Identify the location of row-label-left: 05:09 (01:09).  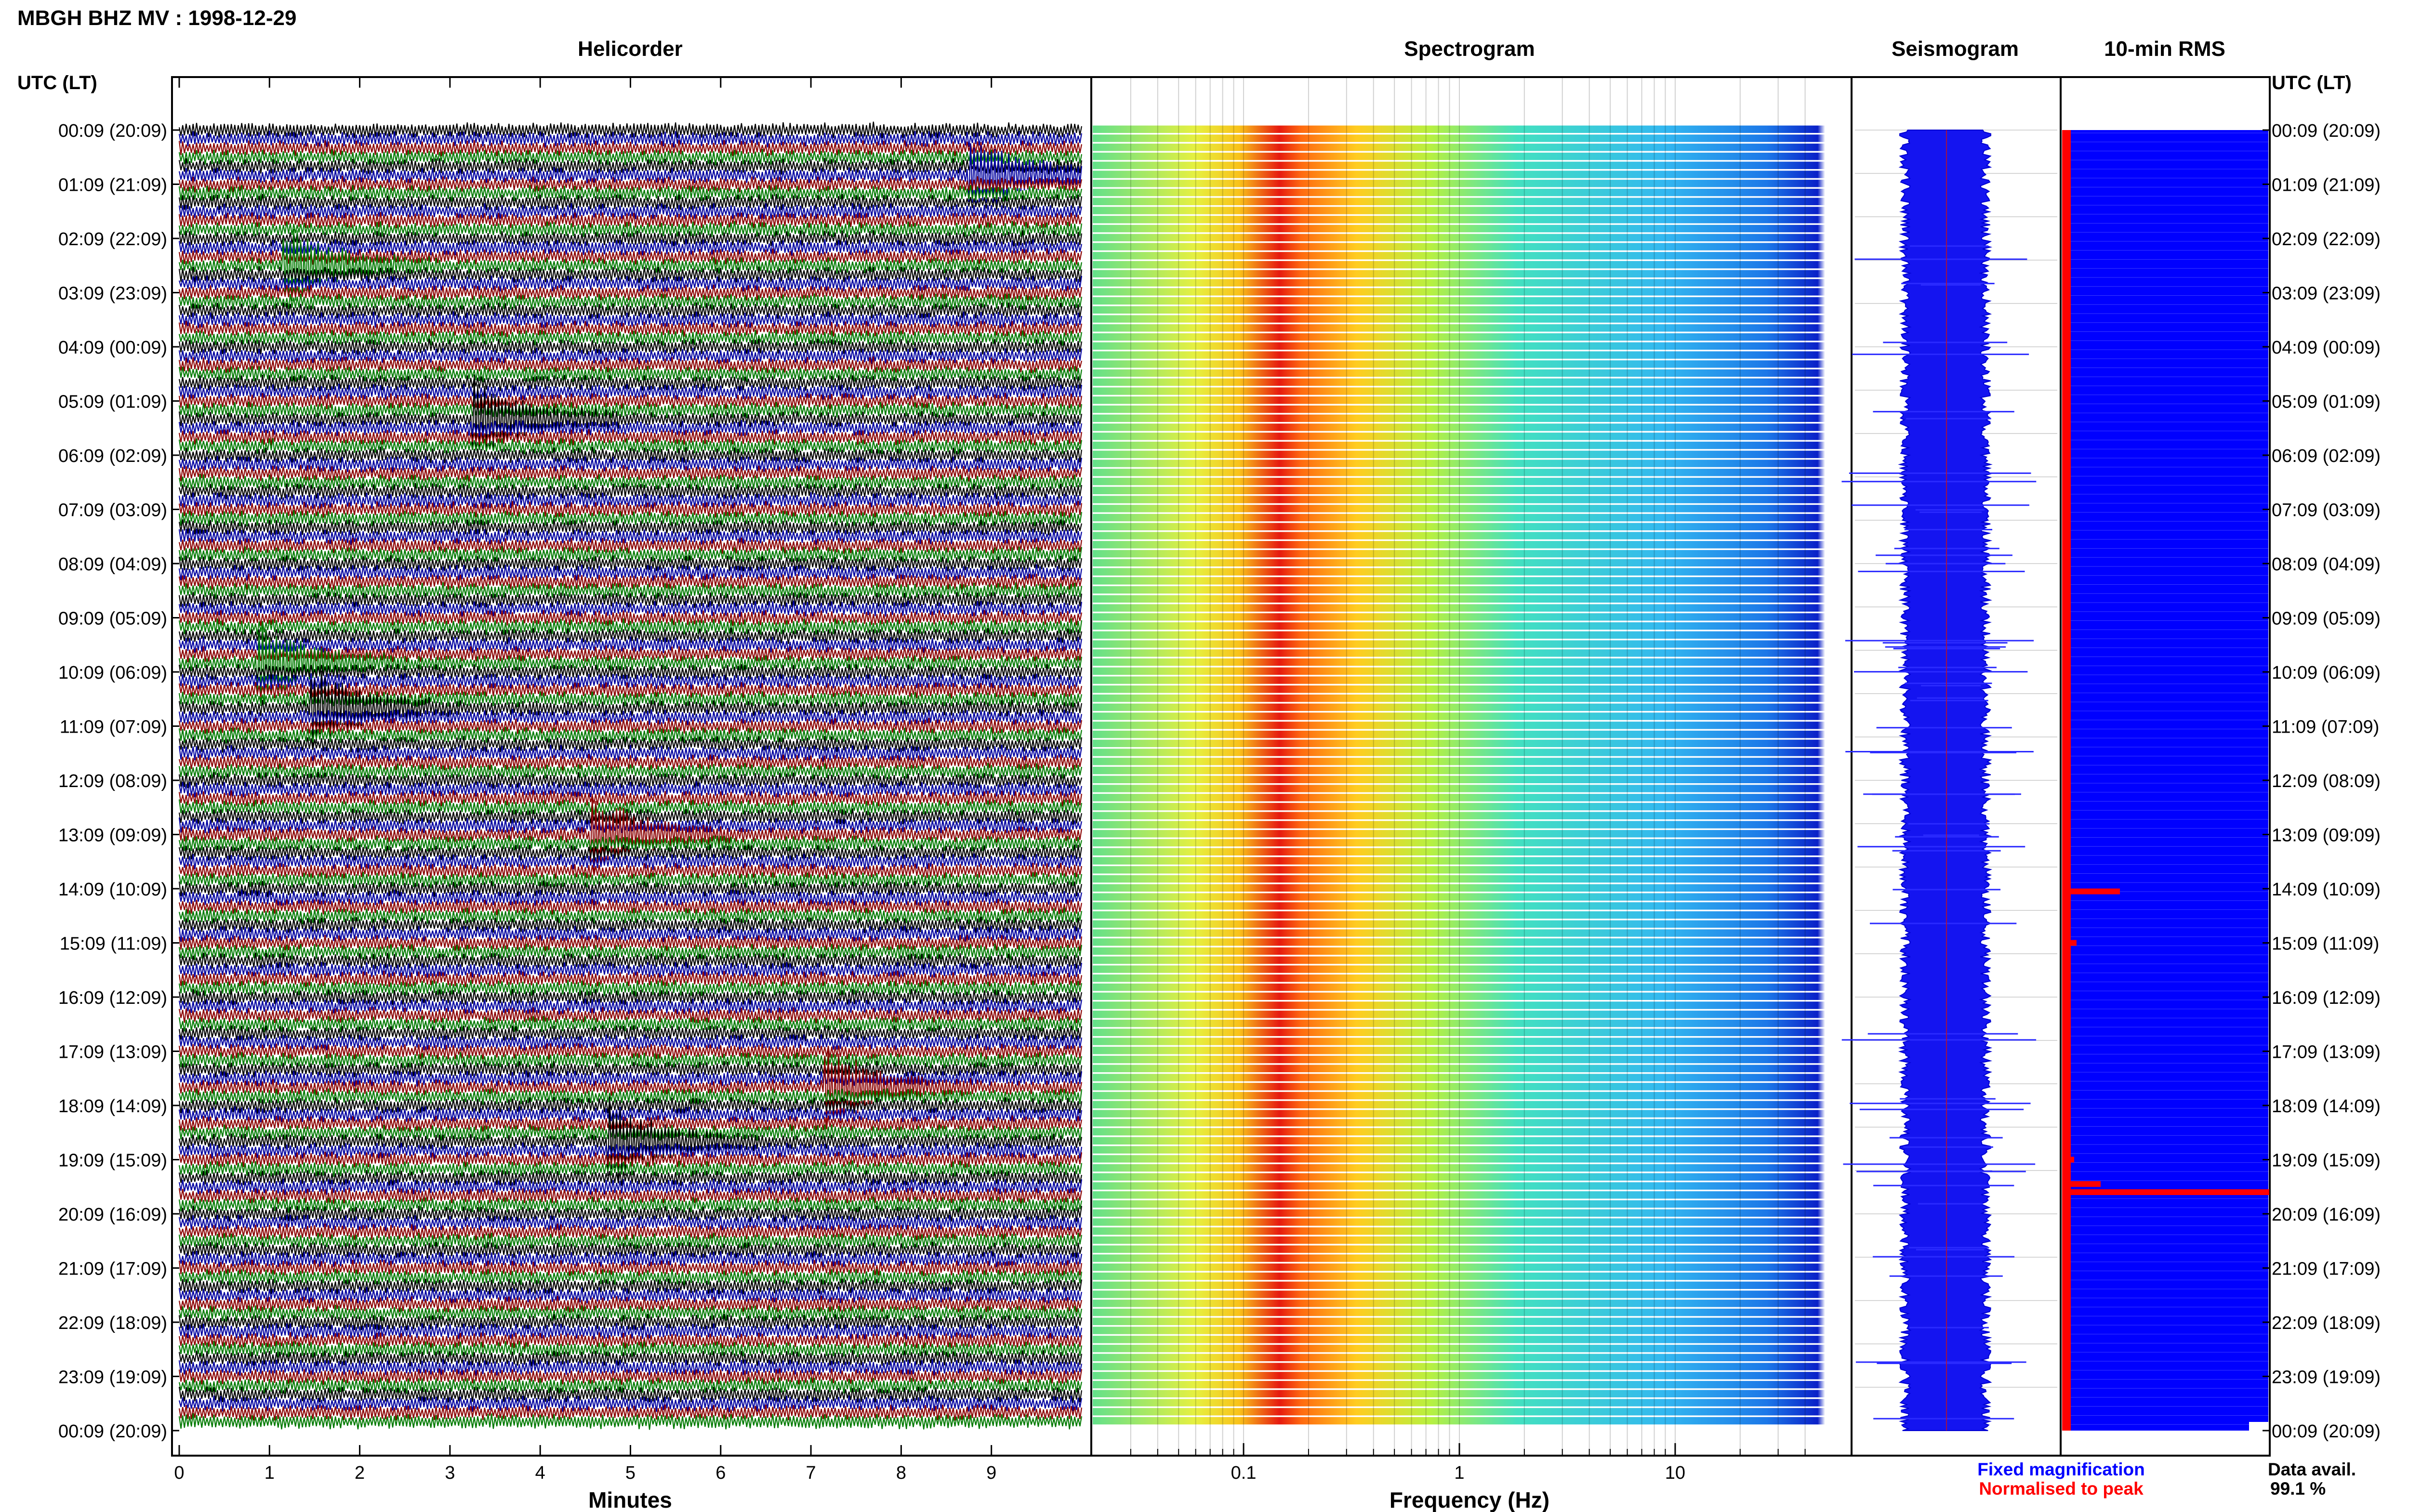
(112, 402).